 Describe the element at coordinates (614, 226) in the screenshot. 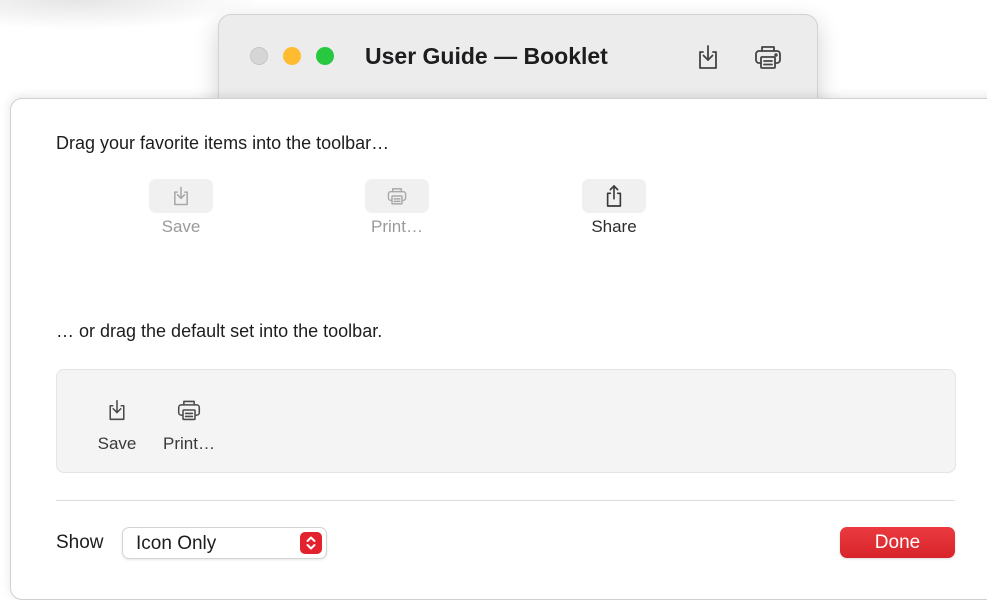

I see `favorite-item-label: Share` at that location.